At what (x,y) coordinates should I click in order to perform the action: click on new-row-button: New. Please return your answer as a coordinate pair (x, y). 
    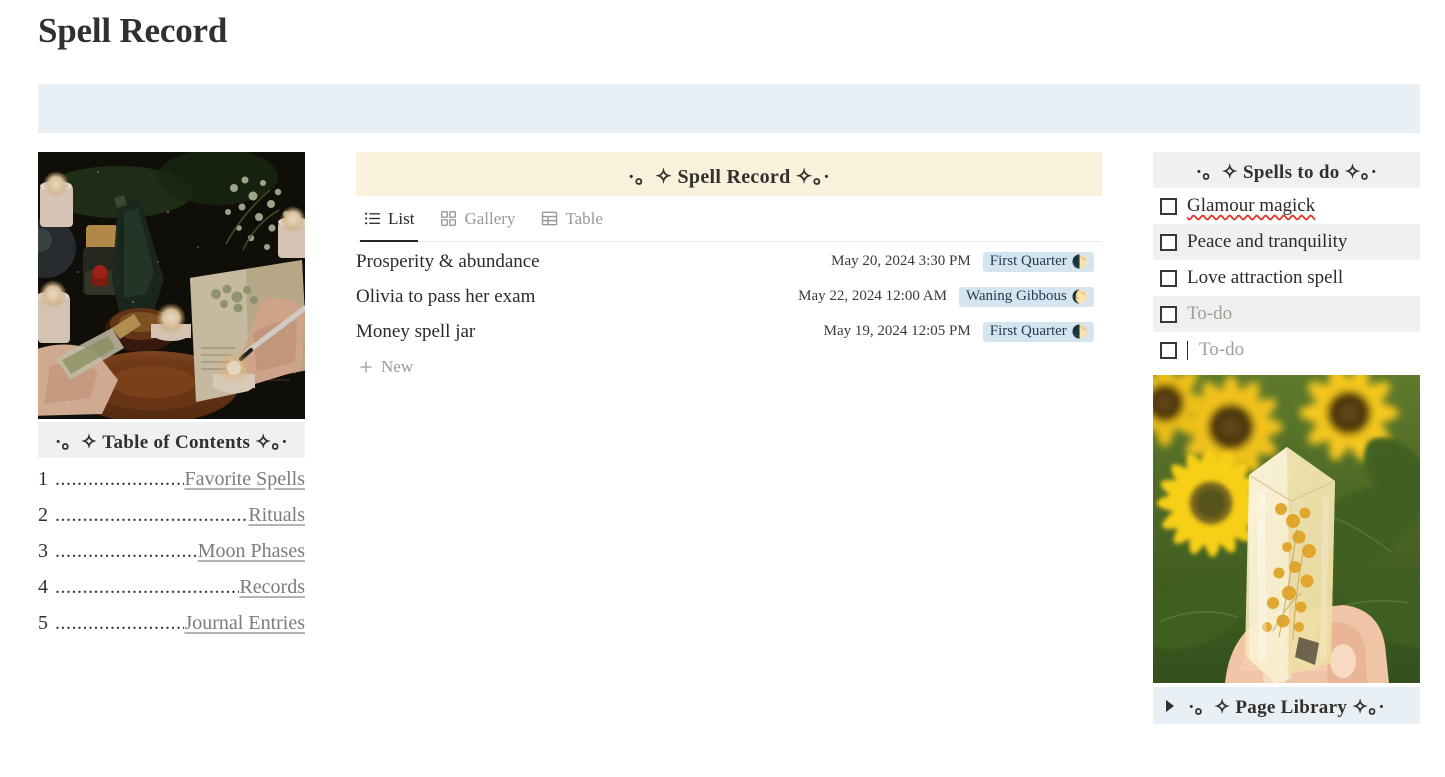
    Looking at the image, I should click on (729, 366).